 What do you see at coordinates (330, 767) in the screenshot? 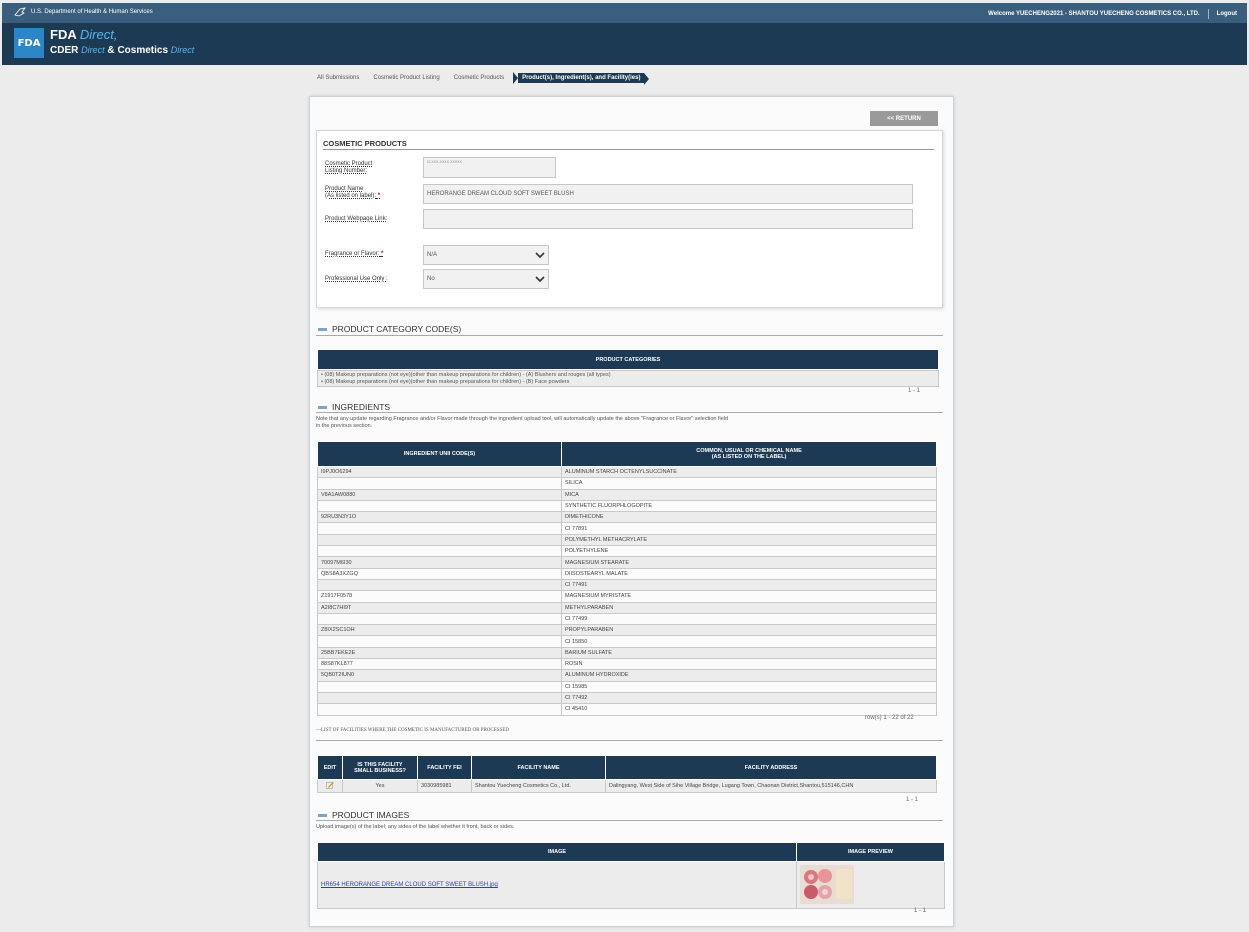
I see `column-header: EDIT` at bounding box center [330, 767].